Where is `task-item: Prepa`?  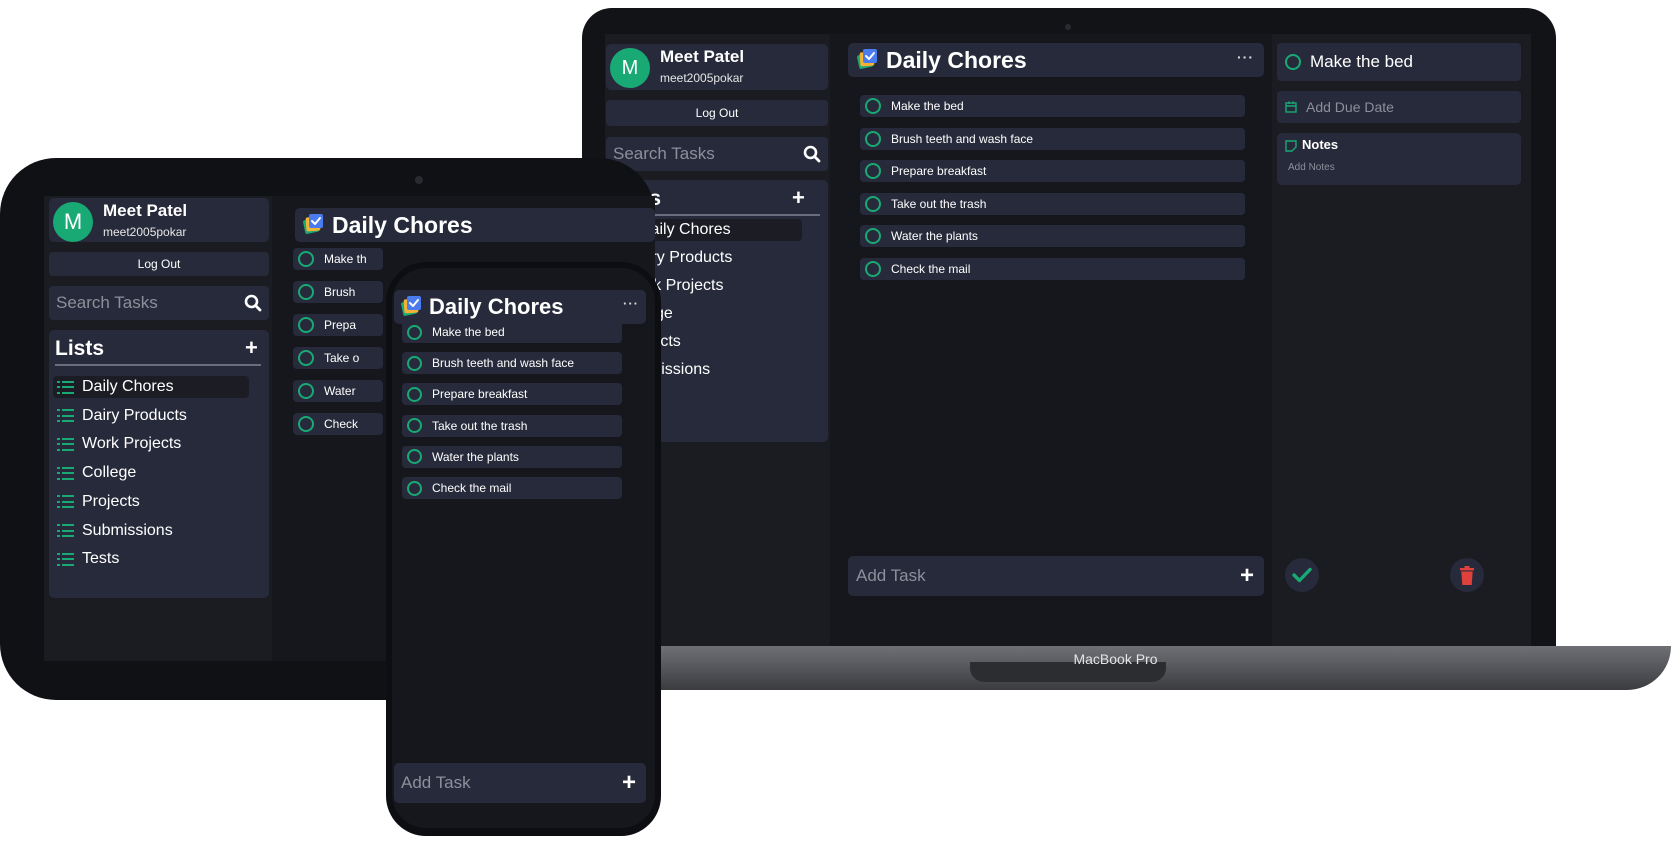
task-item: Prepa is located at coordinates (338, 325).